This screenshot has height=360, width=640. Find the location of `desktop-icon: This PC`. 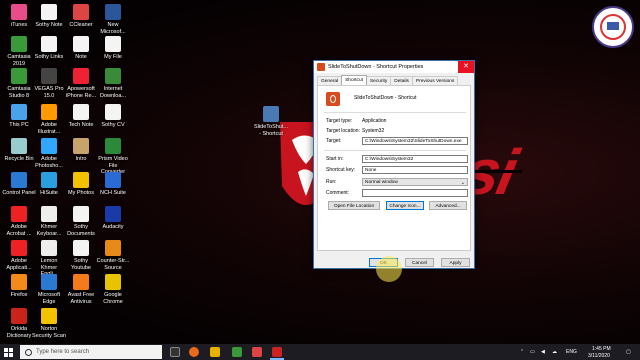

desktop-icon: This PC is located at coordinates (19, 116).